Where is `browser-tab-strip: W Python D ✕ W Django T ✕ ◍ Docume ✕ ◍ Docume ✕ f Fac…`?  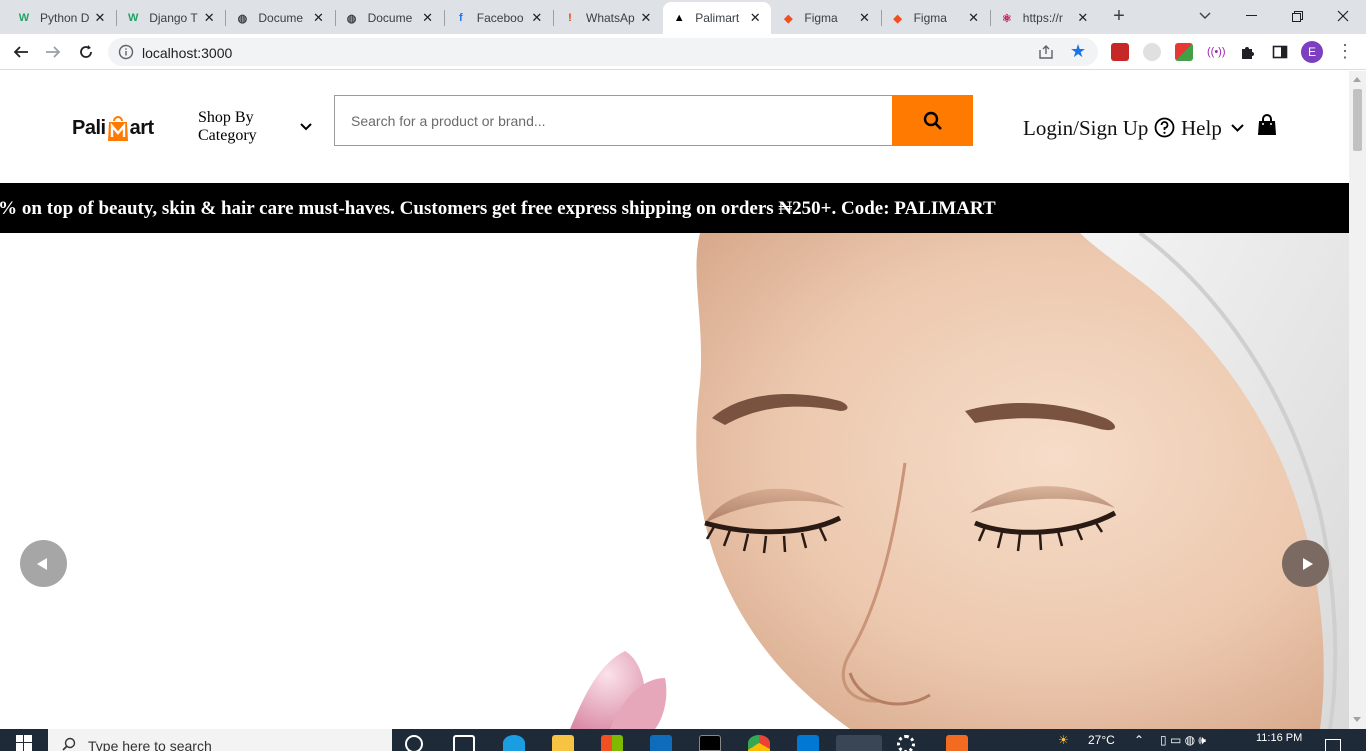
browser-tab-strip: W Python D ✕ W Django T ✕ ◍ Docume ✕ ◍ Docume ✕ f Fac… is located at coordinates (683, 17).